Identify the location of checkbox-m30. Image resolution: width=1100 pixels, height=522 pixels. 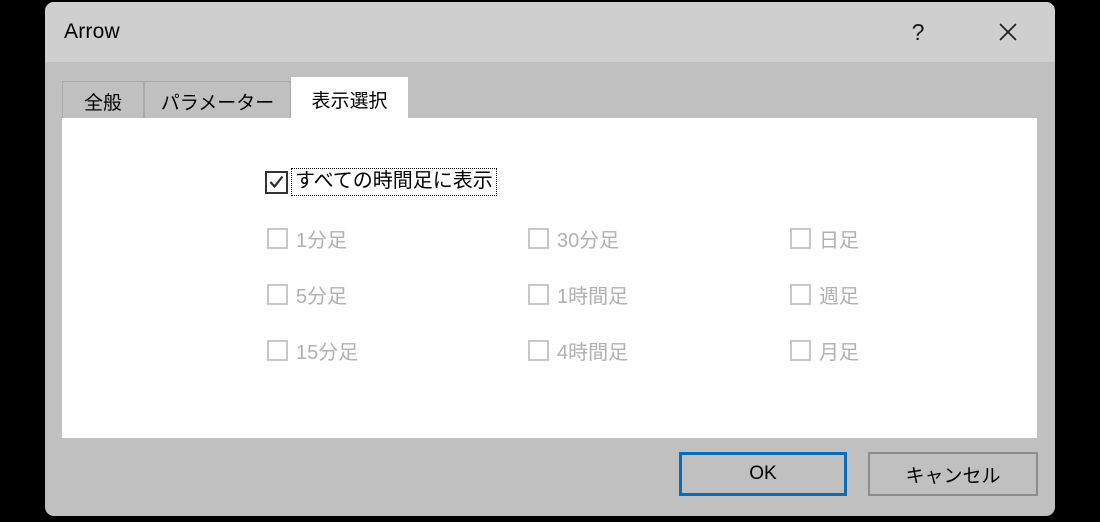
(538, 238).